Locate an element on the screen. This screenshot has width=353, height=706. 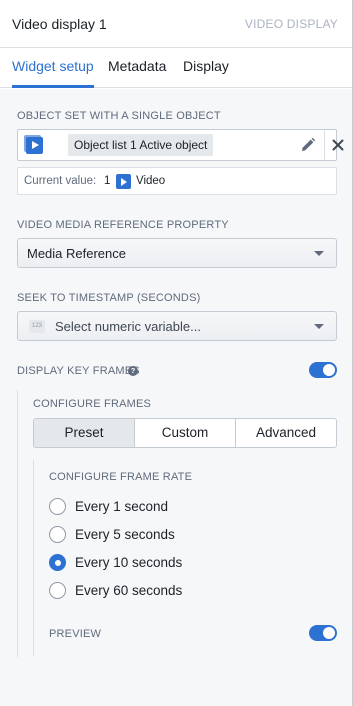
radio-every-60-seconds is located at coordinates (57, 590).